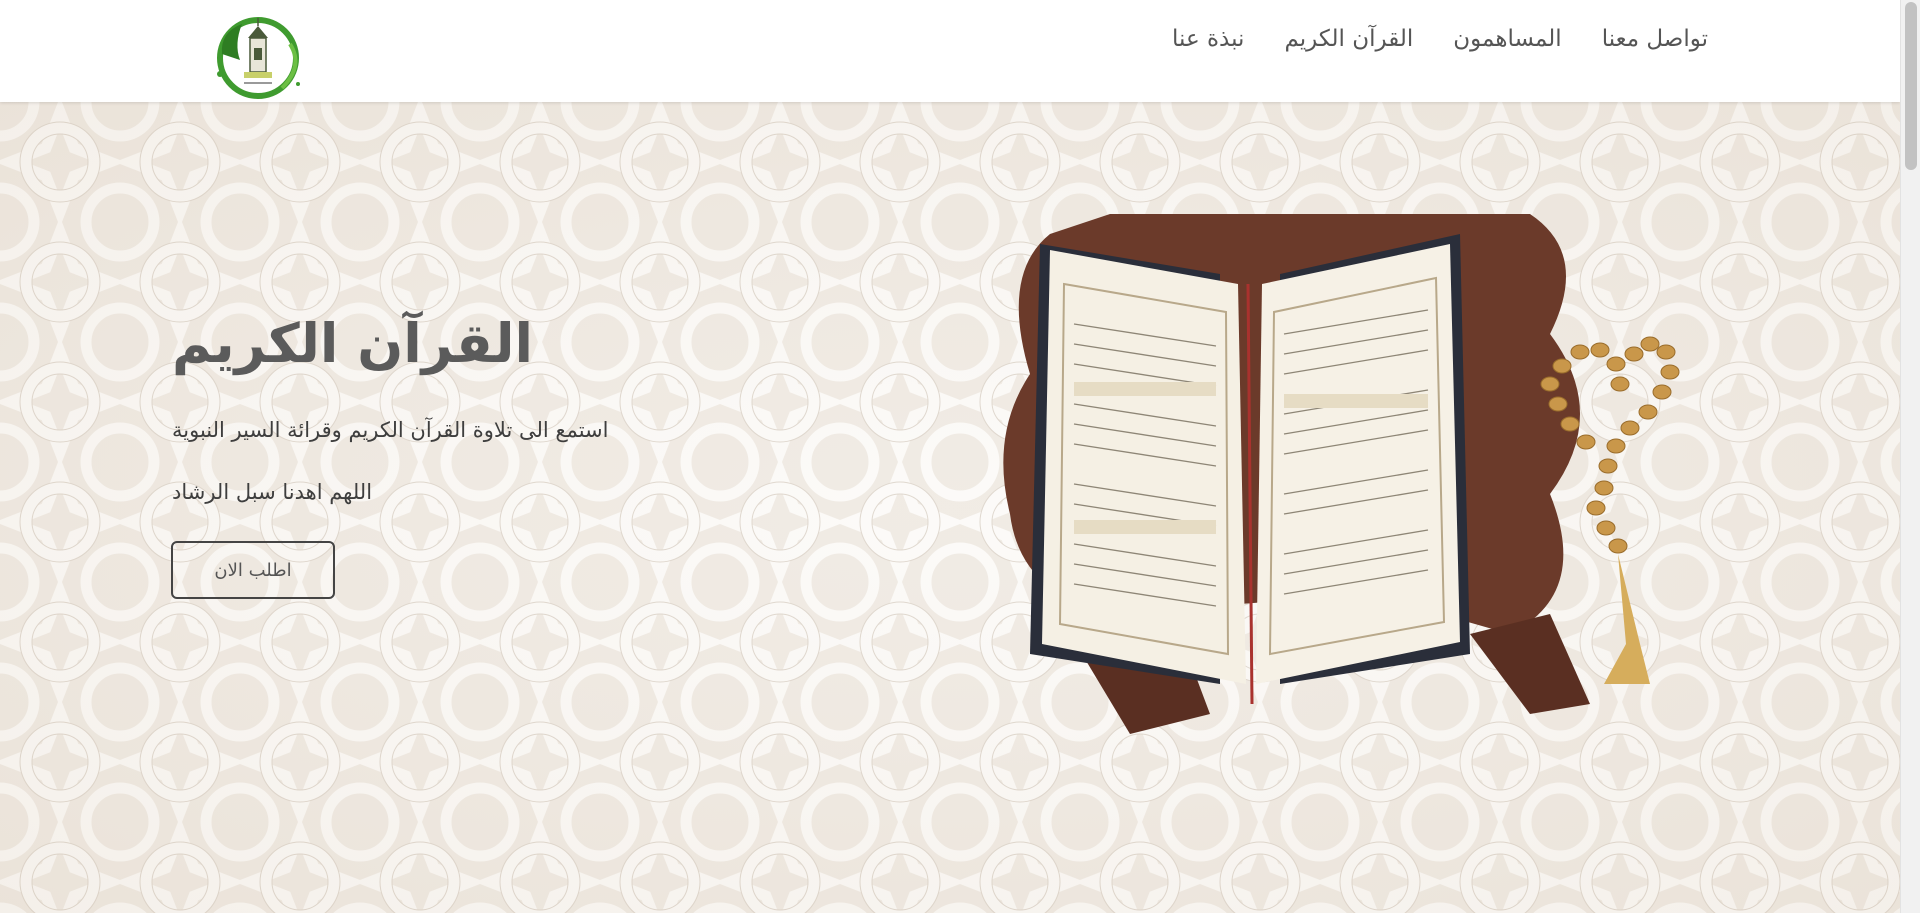 The width and height of the screenshot is (1920, 913). I want to click on minaret-logo-icon, so click(260, 57).